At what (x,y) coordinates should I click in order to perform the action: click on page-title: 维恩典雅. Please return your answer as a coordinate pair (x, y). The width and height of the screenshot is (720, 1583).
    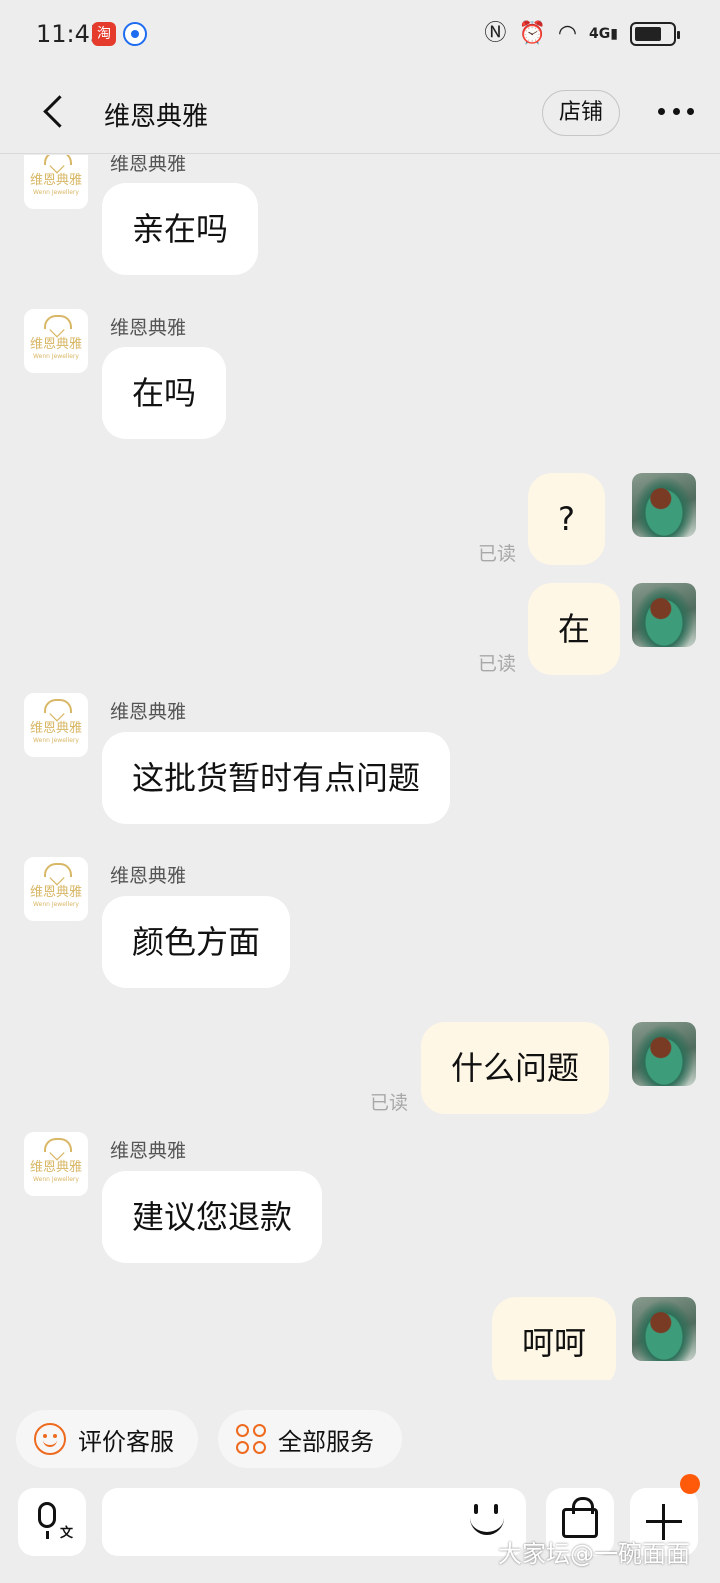
    Looking at the image, I should click on (156, 117).